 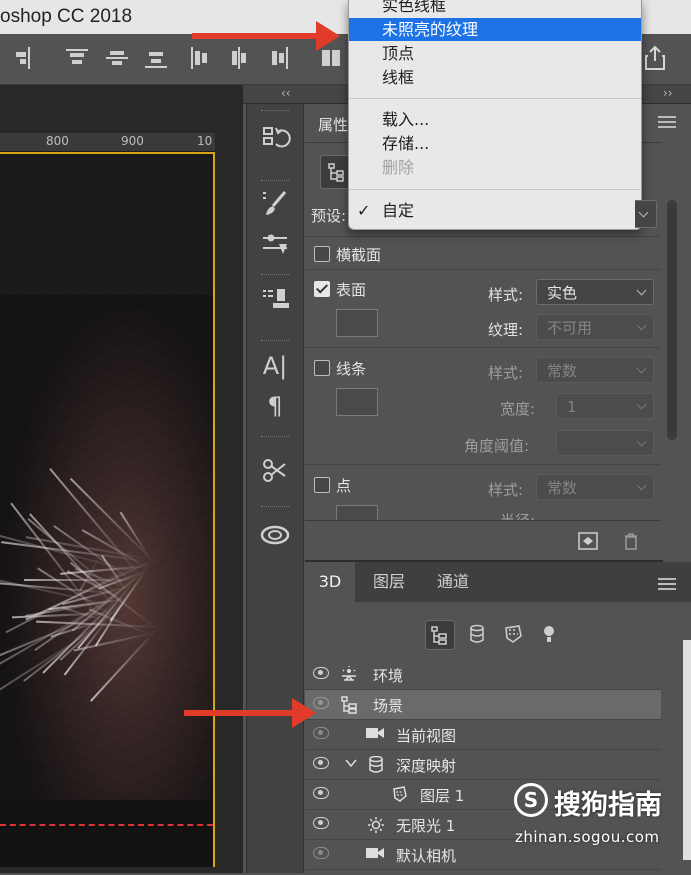 What do you see at coordinates (333, 125) in the screenshot?
I see `properties-tab-label: 属性` at bounding box center [333, 125].